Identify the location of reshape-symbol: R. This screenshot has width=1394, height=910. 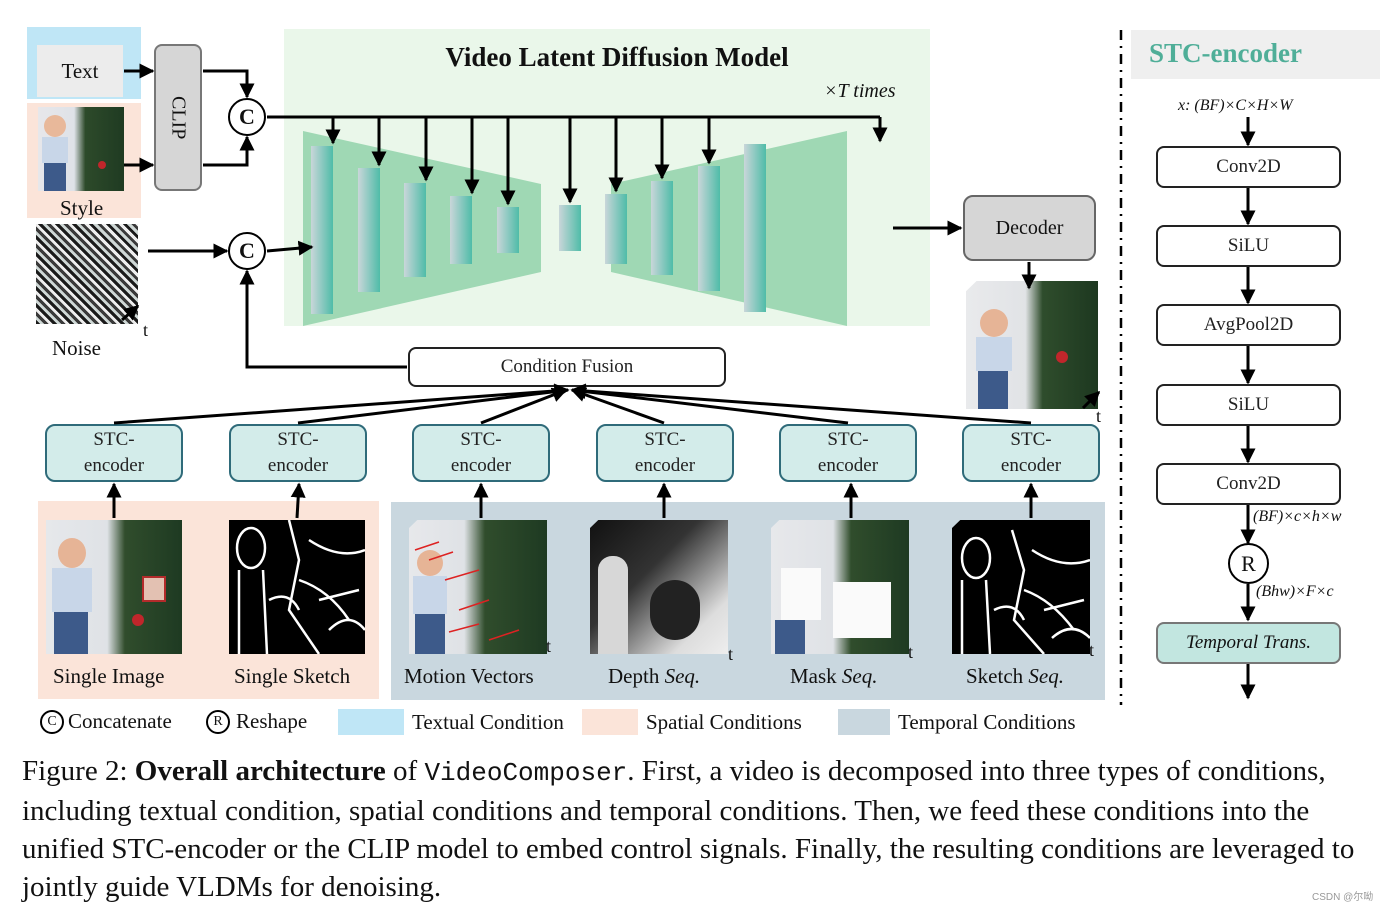
(1248, 563).